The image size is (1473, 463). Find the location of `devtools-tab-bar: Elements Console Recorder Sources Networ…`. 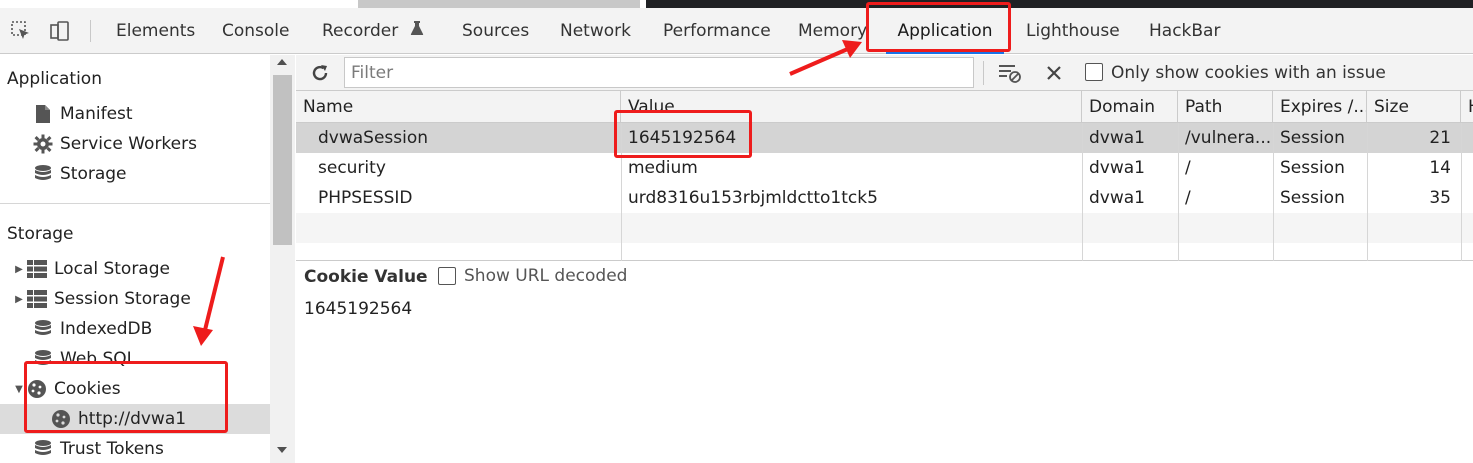

devtools-tab-bar: Elements Console Recorder Sources Networ… is located at coordinates (736, 31).